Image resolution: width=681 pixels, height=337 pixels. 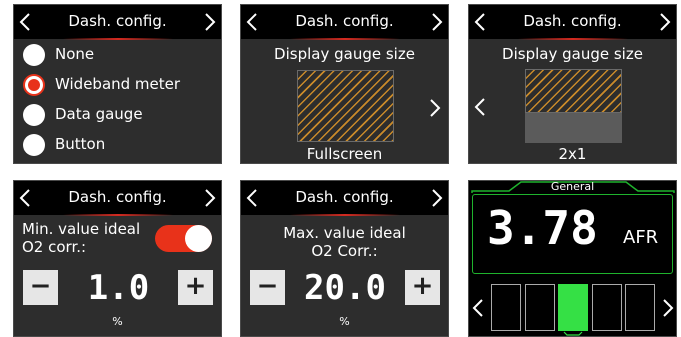 I want to click on option-label: Button, so click(x=80, y=144).